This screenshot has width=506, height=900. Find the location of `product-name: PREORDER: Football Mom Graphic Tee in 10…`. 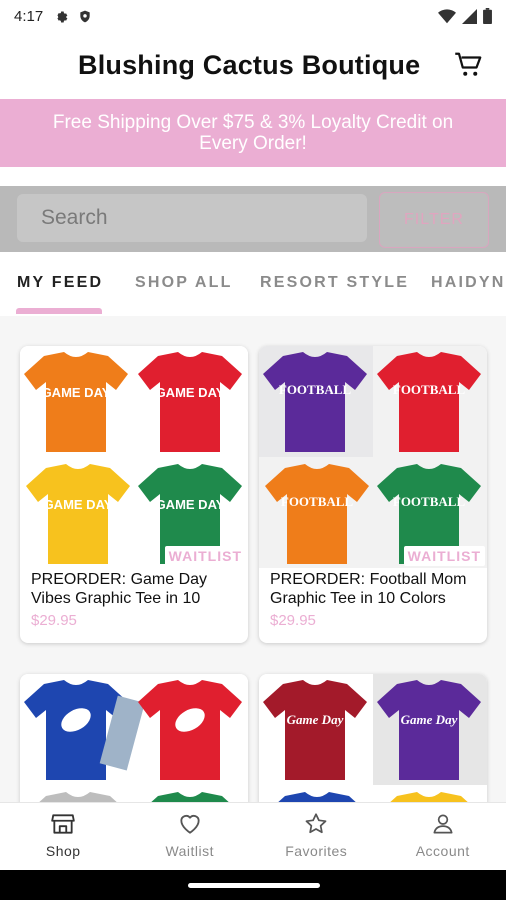

product-name: PREORDER: Football Mom Graphic Tee in 10… is located at coordinates (368, 589).